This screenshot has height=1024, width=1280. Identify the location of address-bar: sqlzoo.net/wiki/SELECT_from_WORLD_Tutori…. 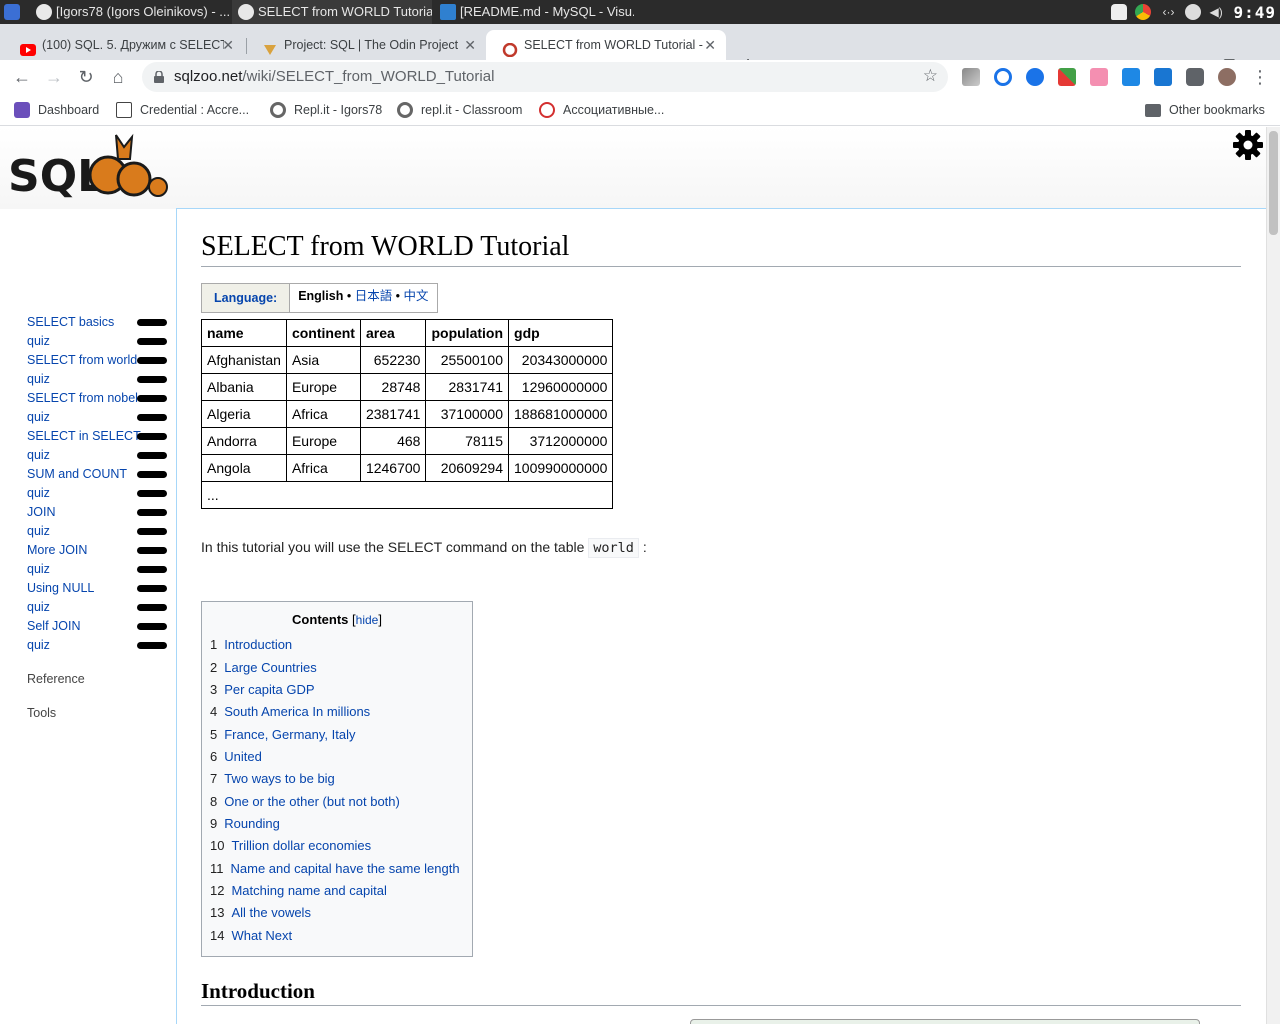
(545, 77).